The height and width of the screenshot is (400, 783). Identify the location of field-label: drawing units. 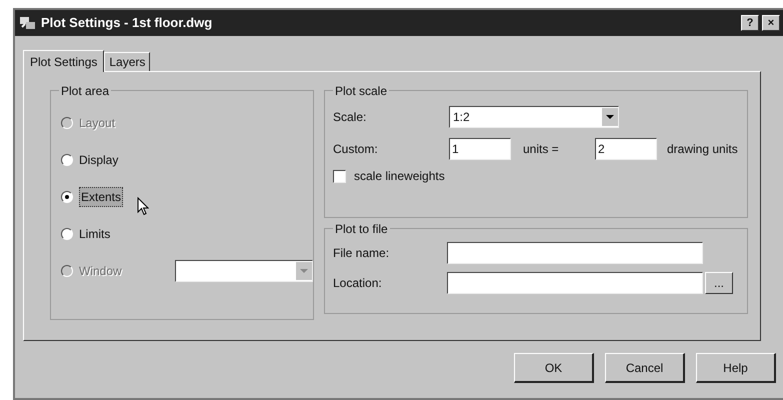
(702, 149).